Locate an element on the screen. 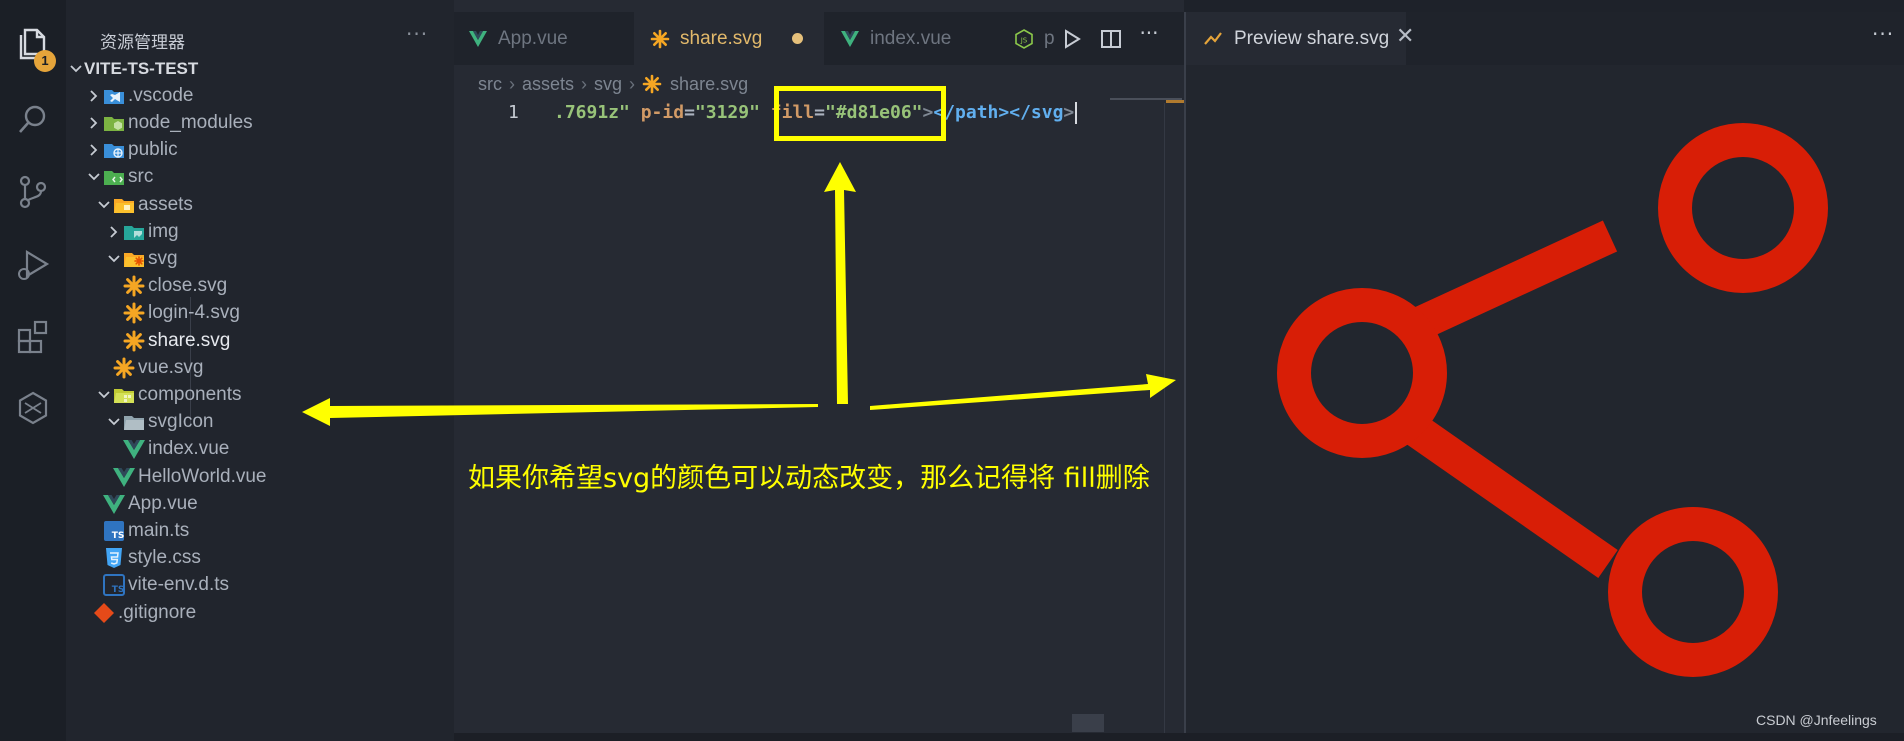 Image resolution: width=1904 pixels, height=741 pixels. tree-item-label: style.css is located at coordinates (164, 558).